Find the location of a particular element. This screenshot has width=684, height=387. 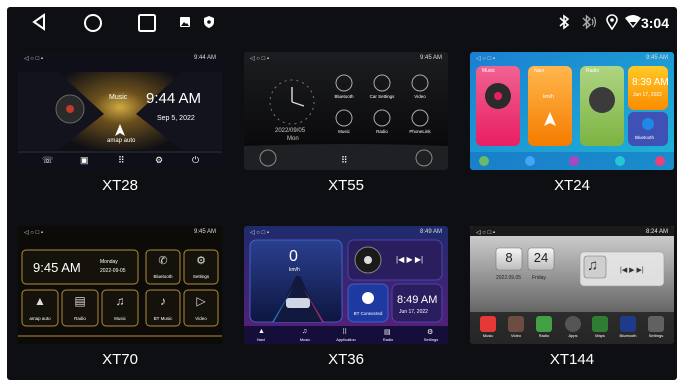

xt36-dock-application: Application is located at coordinates (346, 339).